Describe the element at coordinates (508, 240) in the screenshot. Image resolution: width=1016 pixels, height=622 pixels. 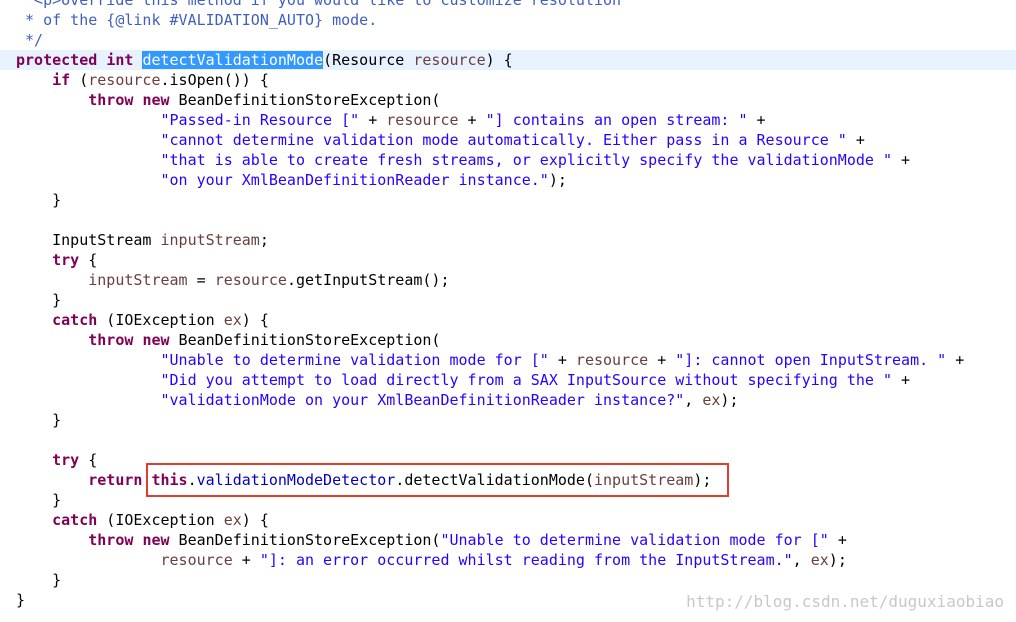
I see `code-line: InputStream inputStream;` at that location.